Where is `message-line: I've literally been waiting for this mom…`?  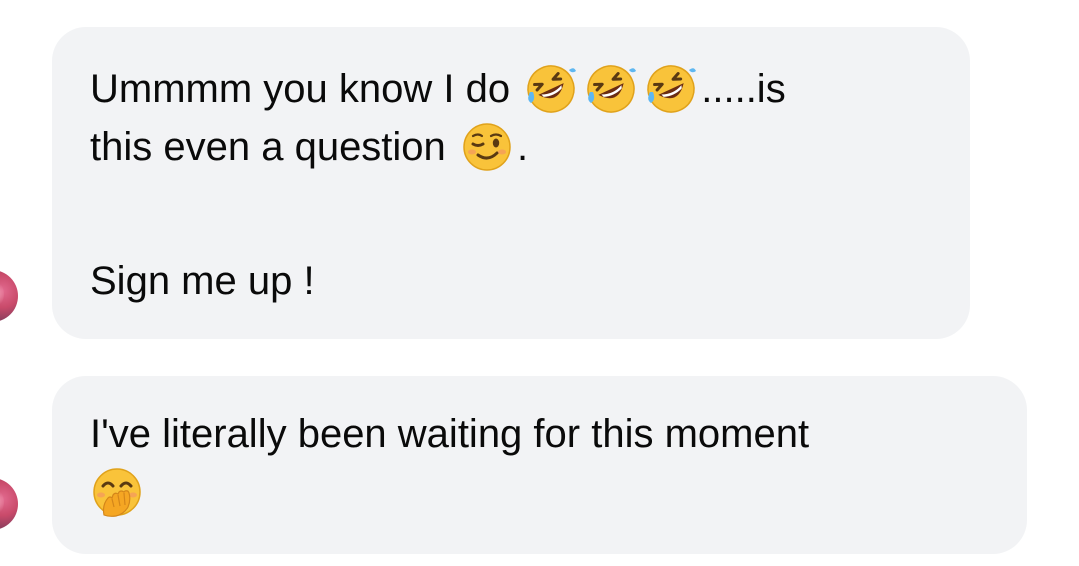 message-line: I've literally been waiting for this mom… is located at coordinates (539, 434).